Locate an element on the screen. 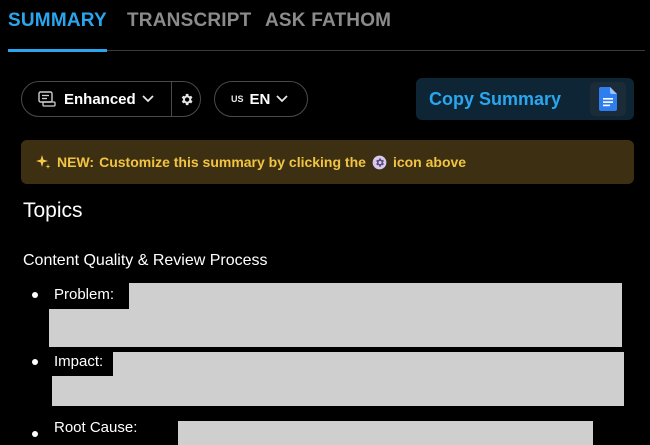 The height and width of the screenshot is (445, 650). bullet-label-problem: Problem: is located at coordinates (84, 294).